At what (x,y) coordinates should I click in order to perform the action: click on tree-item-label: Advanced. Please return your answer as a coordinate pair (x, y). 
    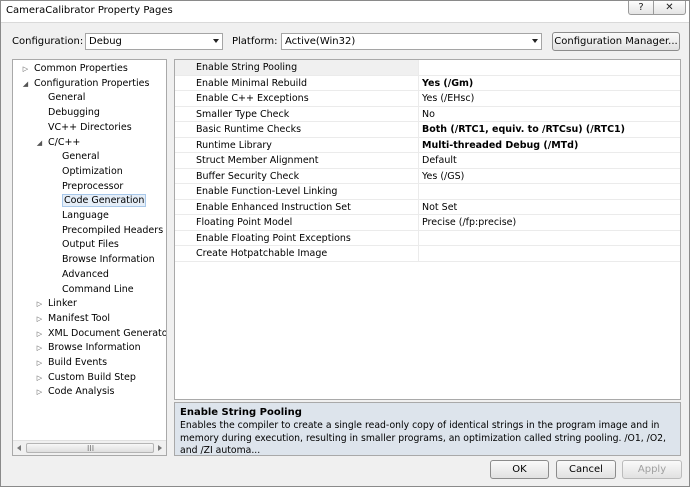
    Looking at the image, I should click on (85, 274).